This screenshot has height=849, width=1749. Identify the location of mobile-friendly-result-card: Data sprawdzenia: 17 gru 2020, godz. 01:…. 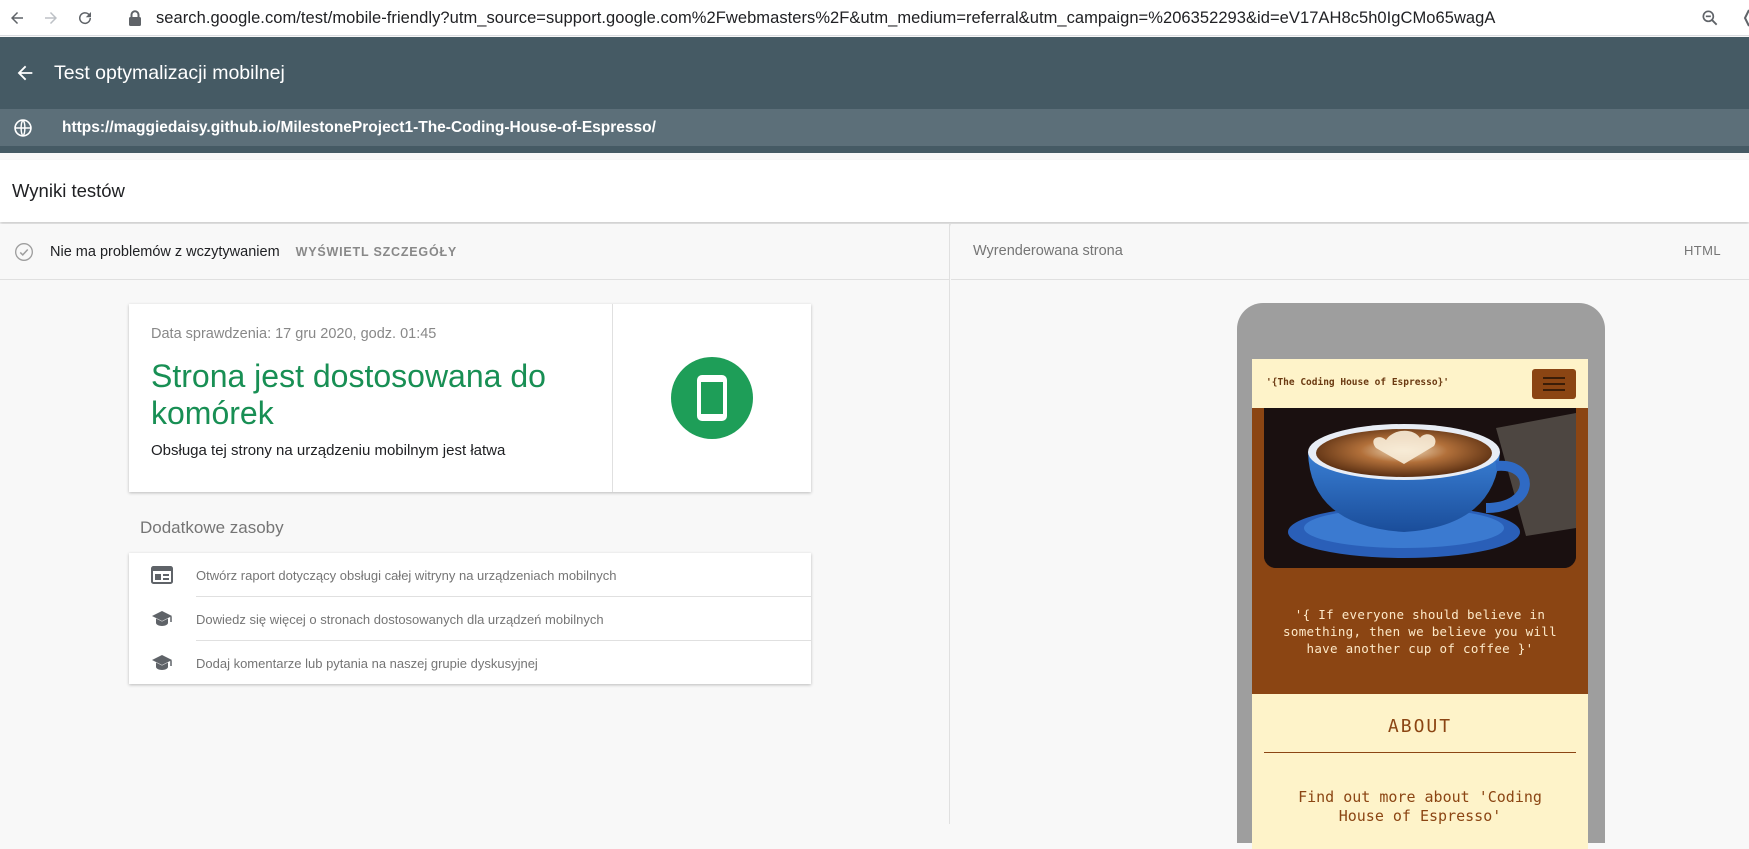
(470, 398).